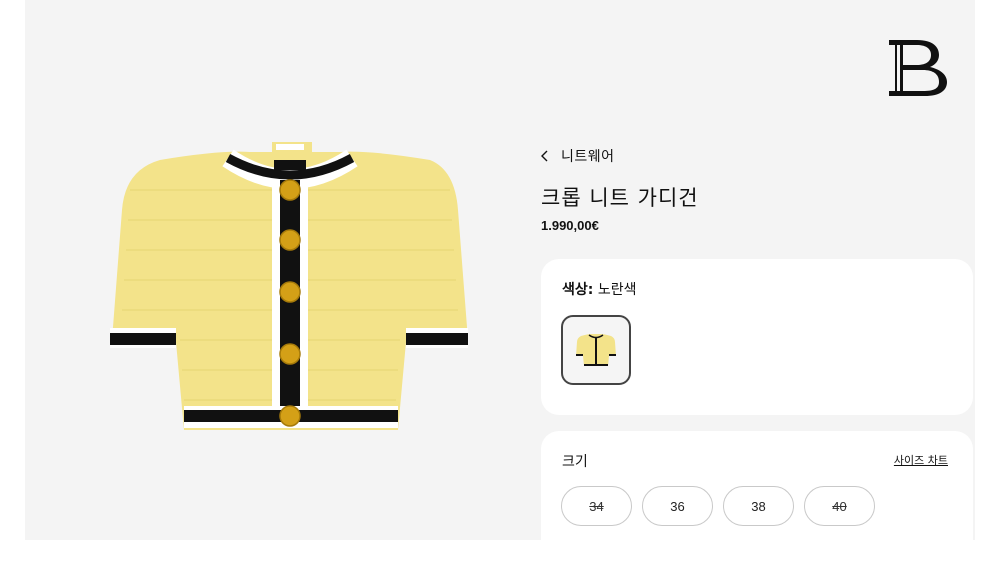 Image resolution: width=1000 pixels, height=571 pixels. I want to click on size-option-36: 36, so click(677, 506).